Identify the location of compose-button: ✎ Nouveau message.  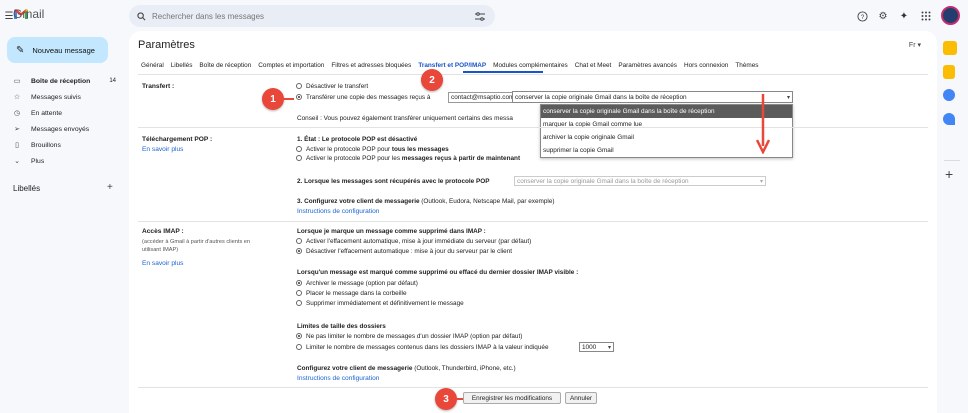
(57, 50).